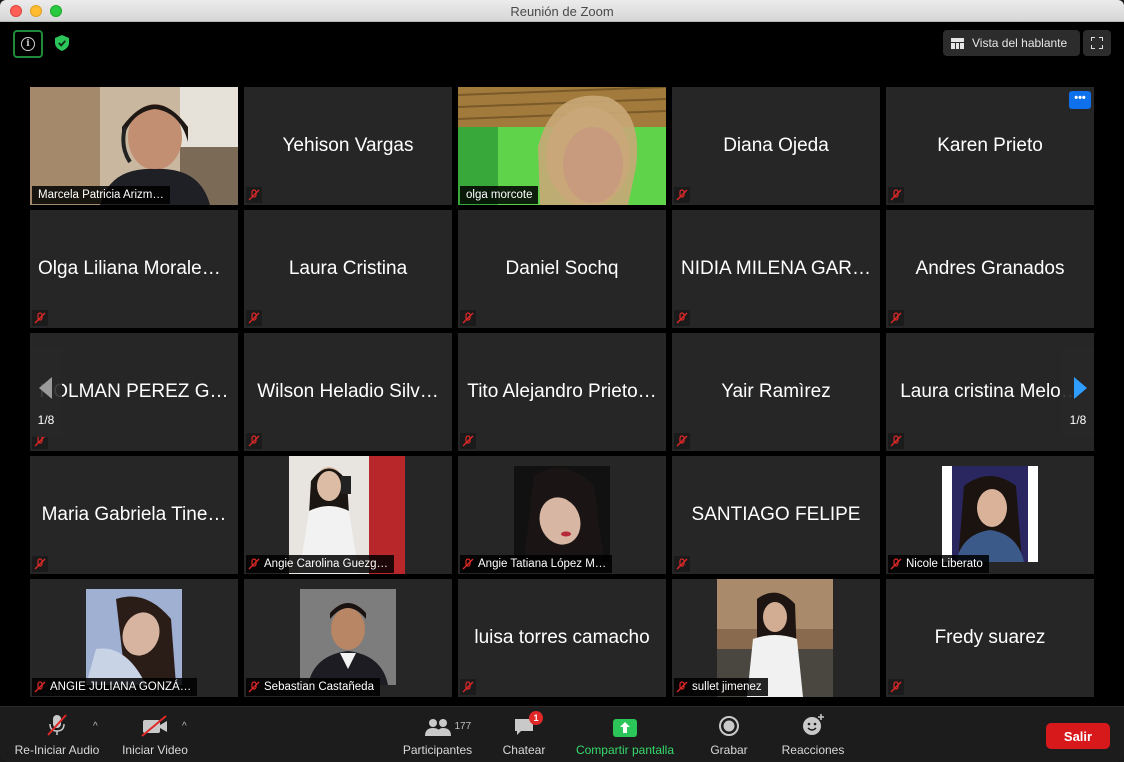 Image resolution: width=1124 pixels, height=762 pixels. I want to click on participant-tile: Yair Ramìrez, so click(776, 392).